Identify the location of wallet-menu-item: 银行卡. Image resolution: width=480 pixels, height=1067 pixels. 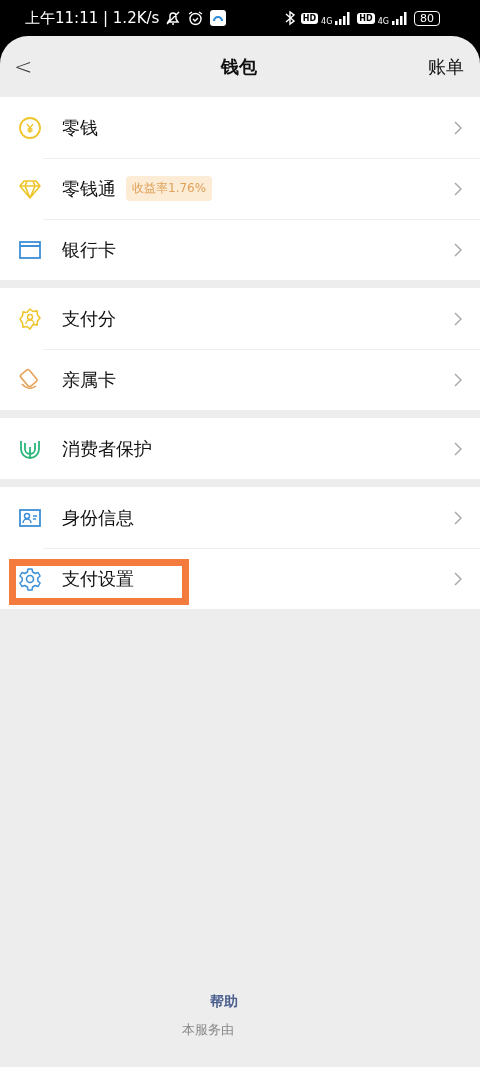
(240, 249).